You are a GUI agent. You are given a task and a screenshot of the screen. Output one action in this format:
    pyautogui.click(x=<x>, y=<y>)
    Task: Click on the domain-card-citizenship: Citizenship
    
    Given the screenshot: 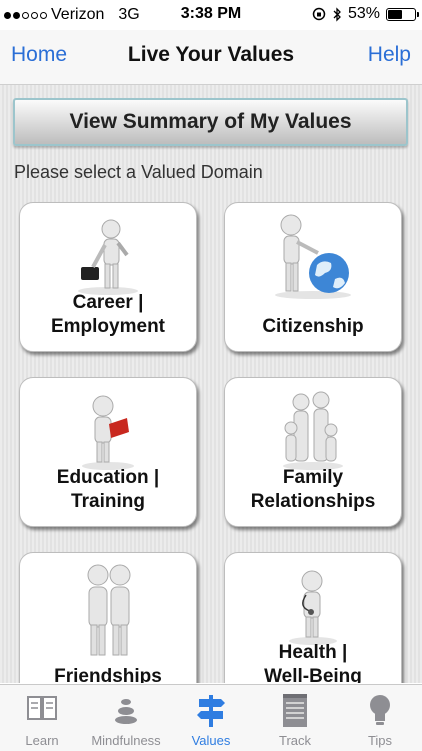 What is the action you would take?
    pyautogui.click(x=313, y=277)
    